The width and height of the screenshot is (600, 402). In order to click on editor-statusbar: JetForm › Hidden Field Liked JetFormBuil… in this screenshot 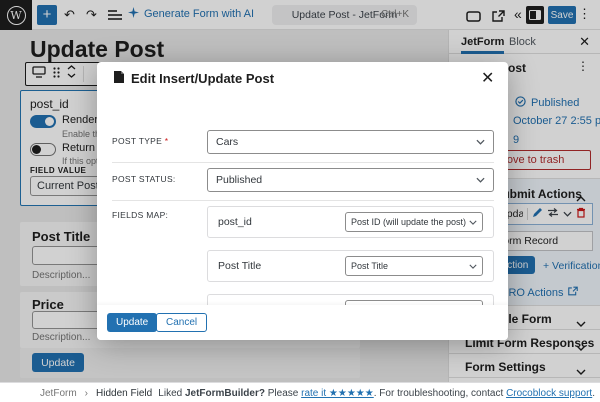, I will do `click(300, 392)`.